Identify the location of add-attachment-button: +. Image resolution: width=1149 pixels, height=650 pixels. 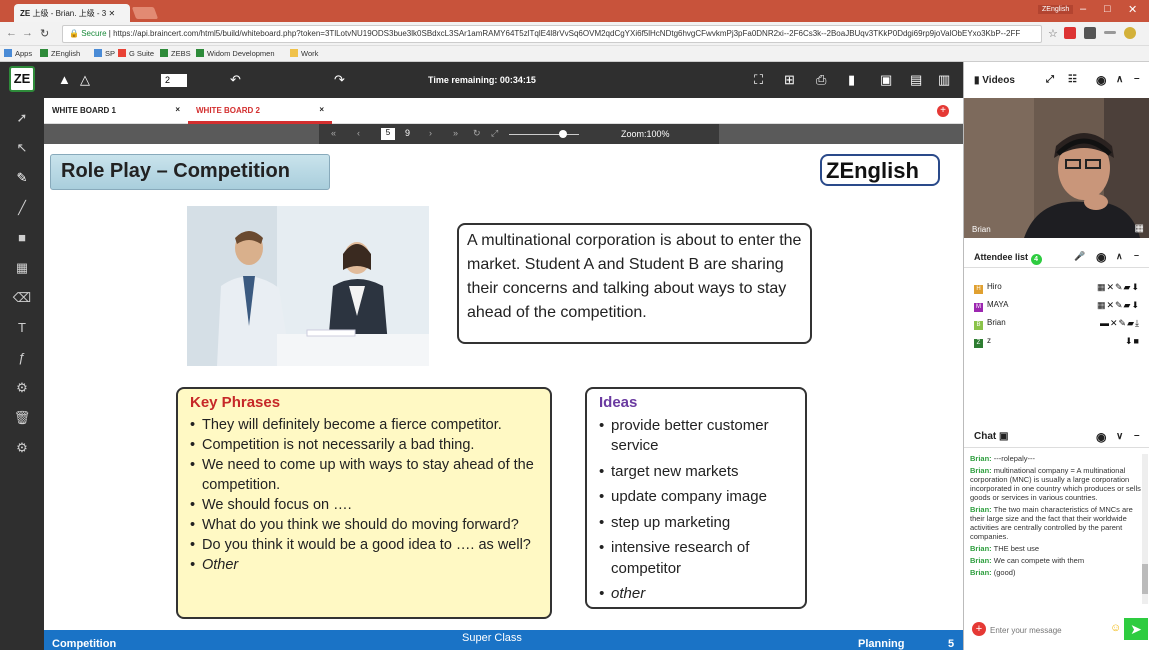
(979, 629).